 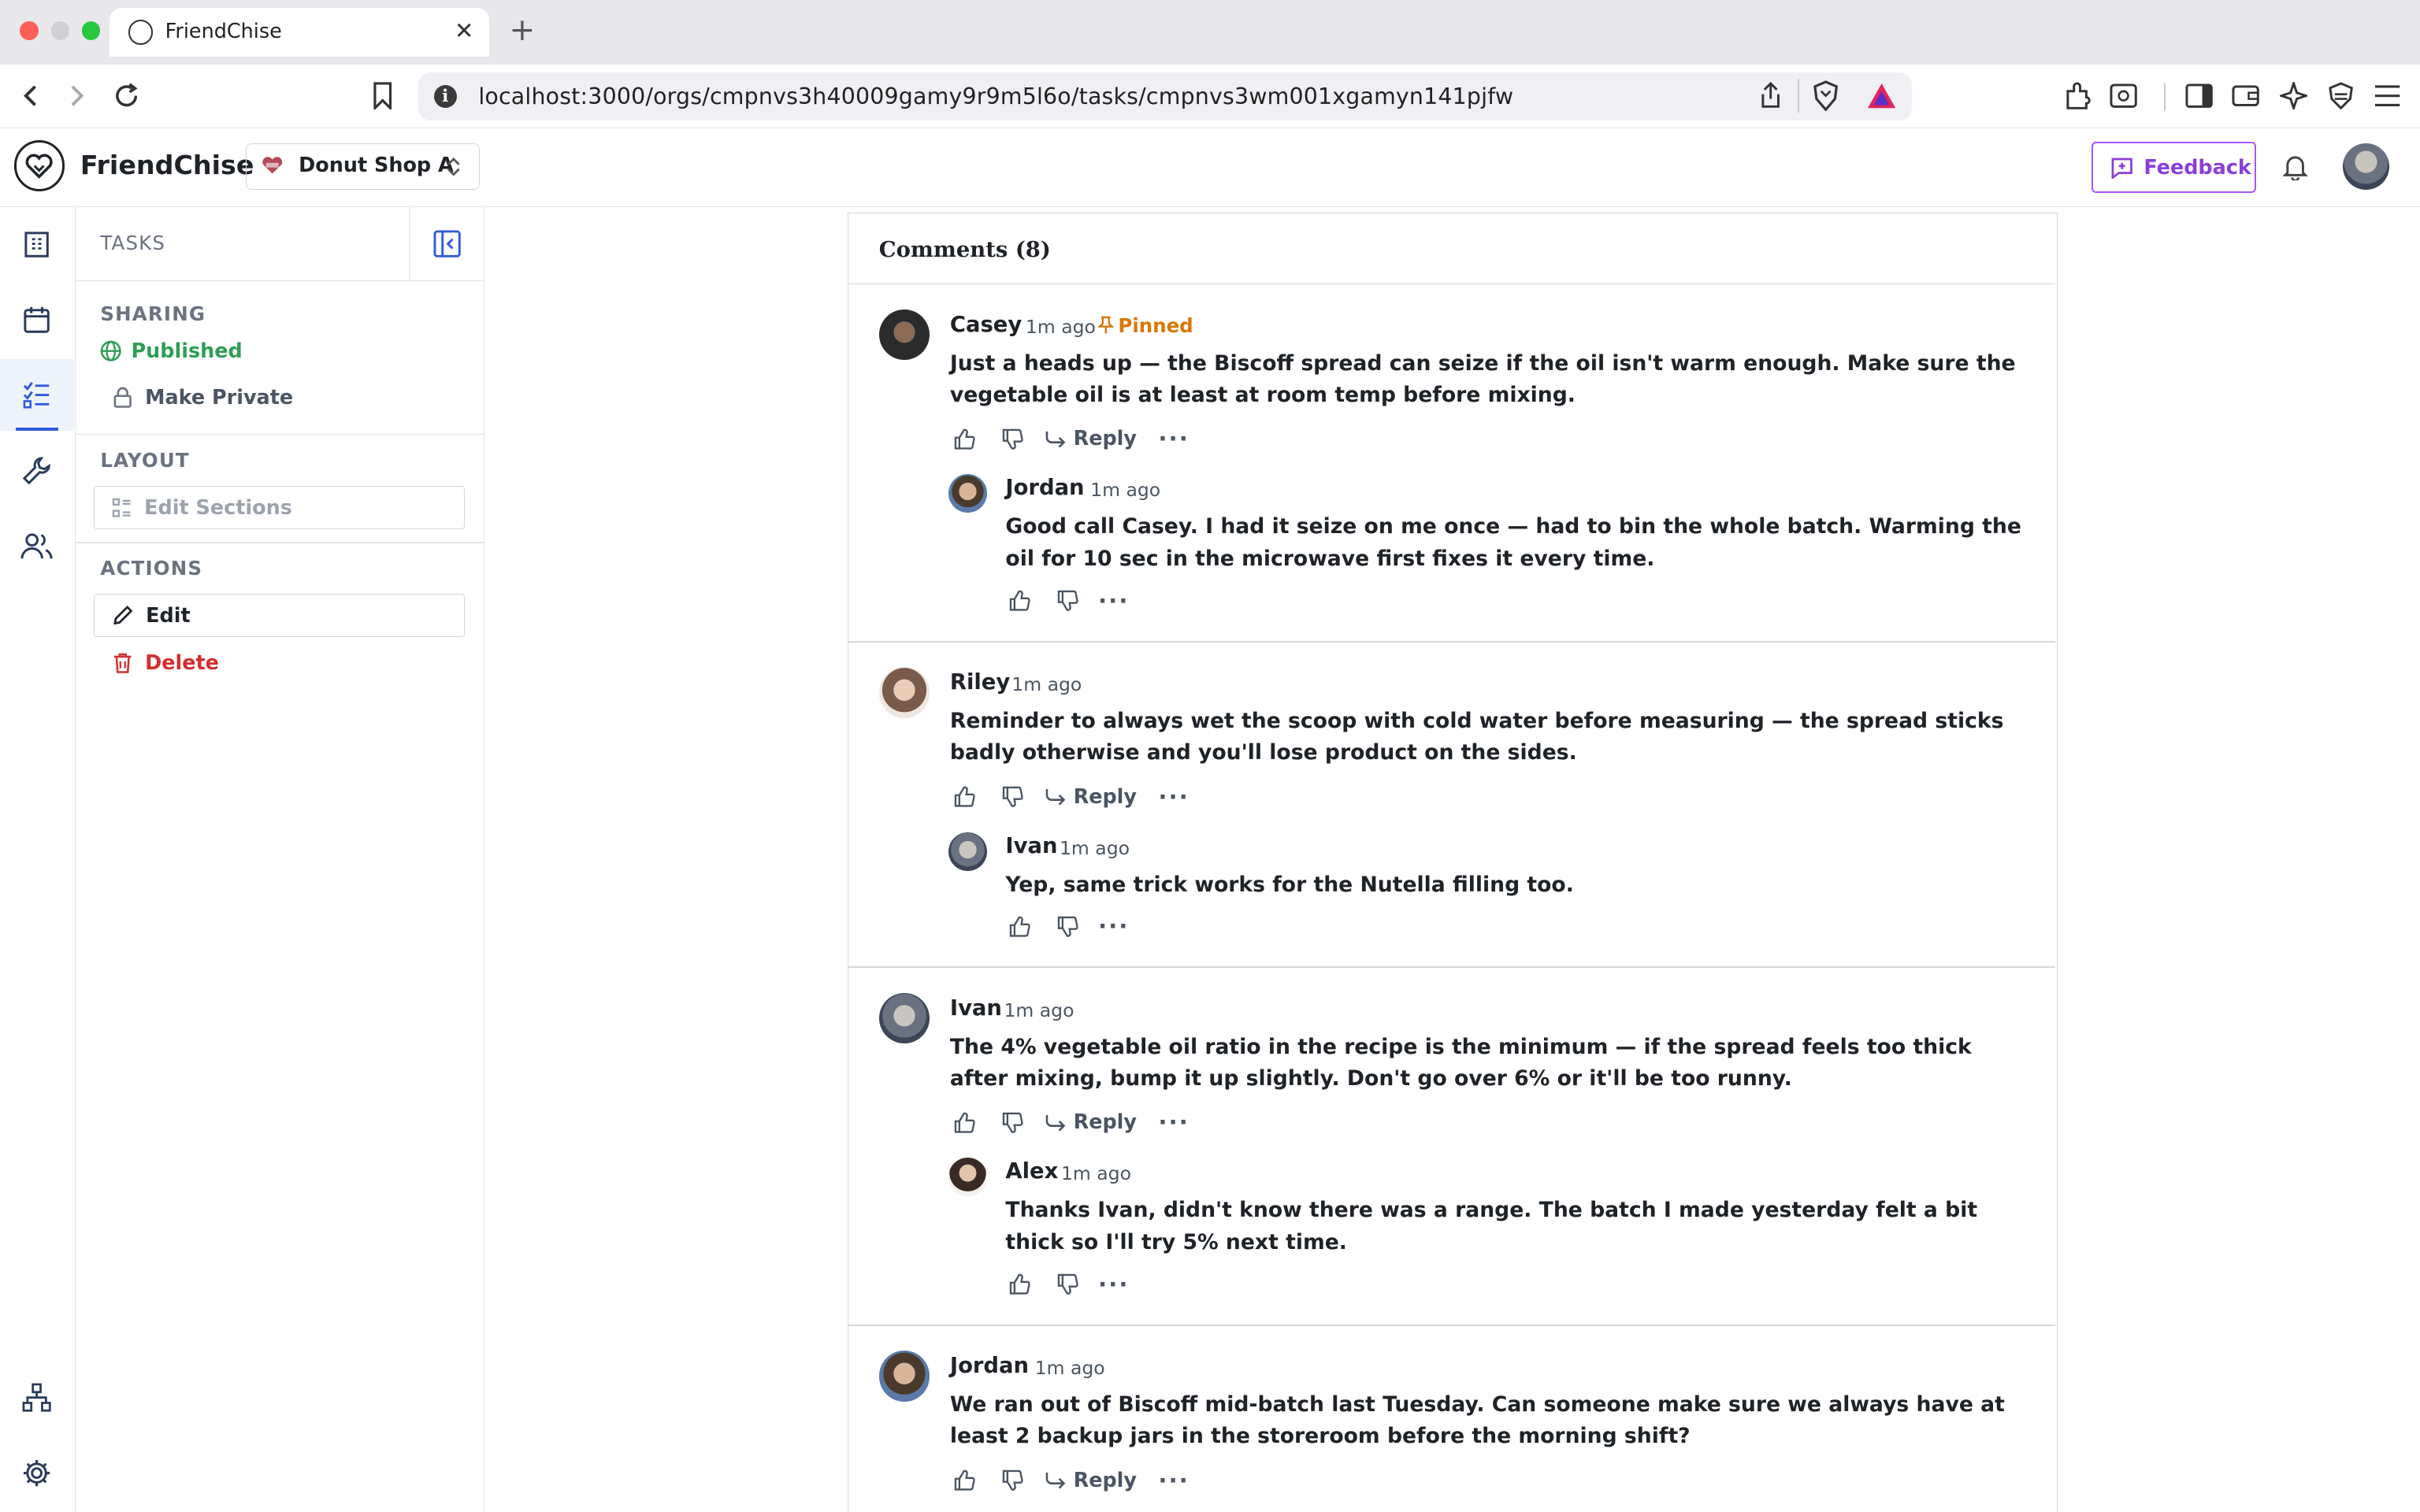 I want to click on delete-label: Delete, so click(x=182, y=662).